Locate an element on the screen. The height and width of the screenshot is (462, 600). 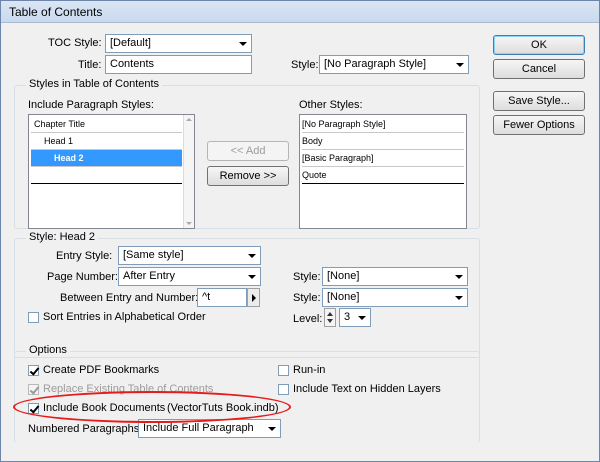
list-item: Chapter Title is located at coordinates (106, 124).